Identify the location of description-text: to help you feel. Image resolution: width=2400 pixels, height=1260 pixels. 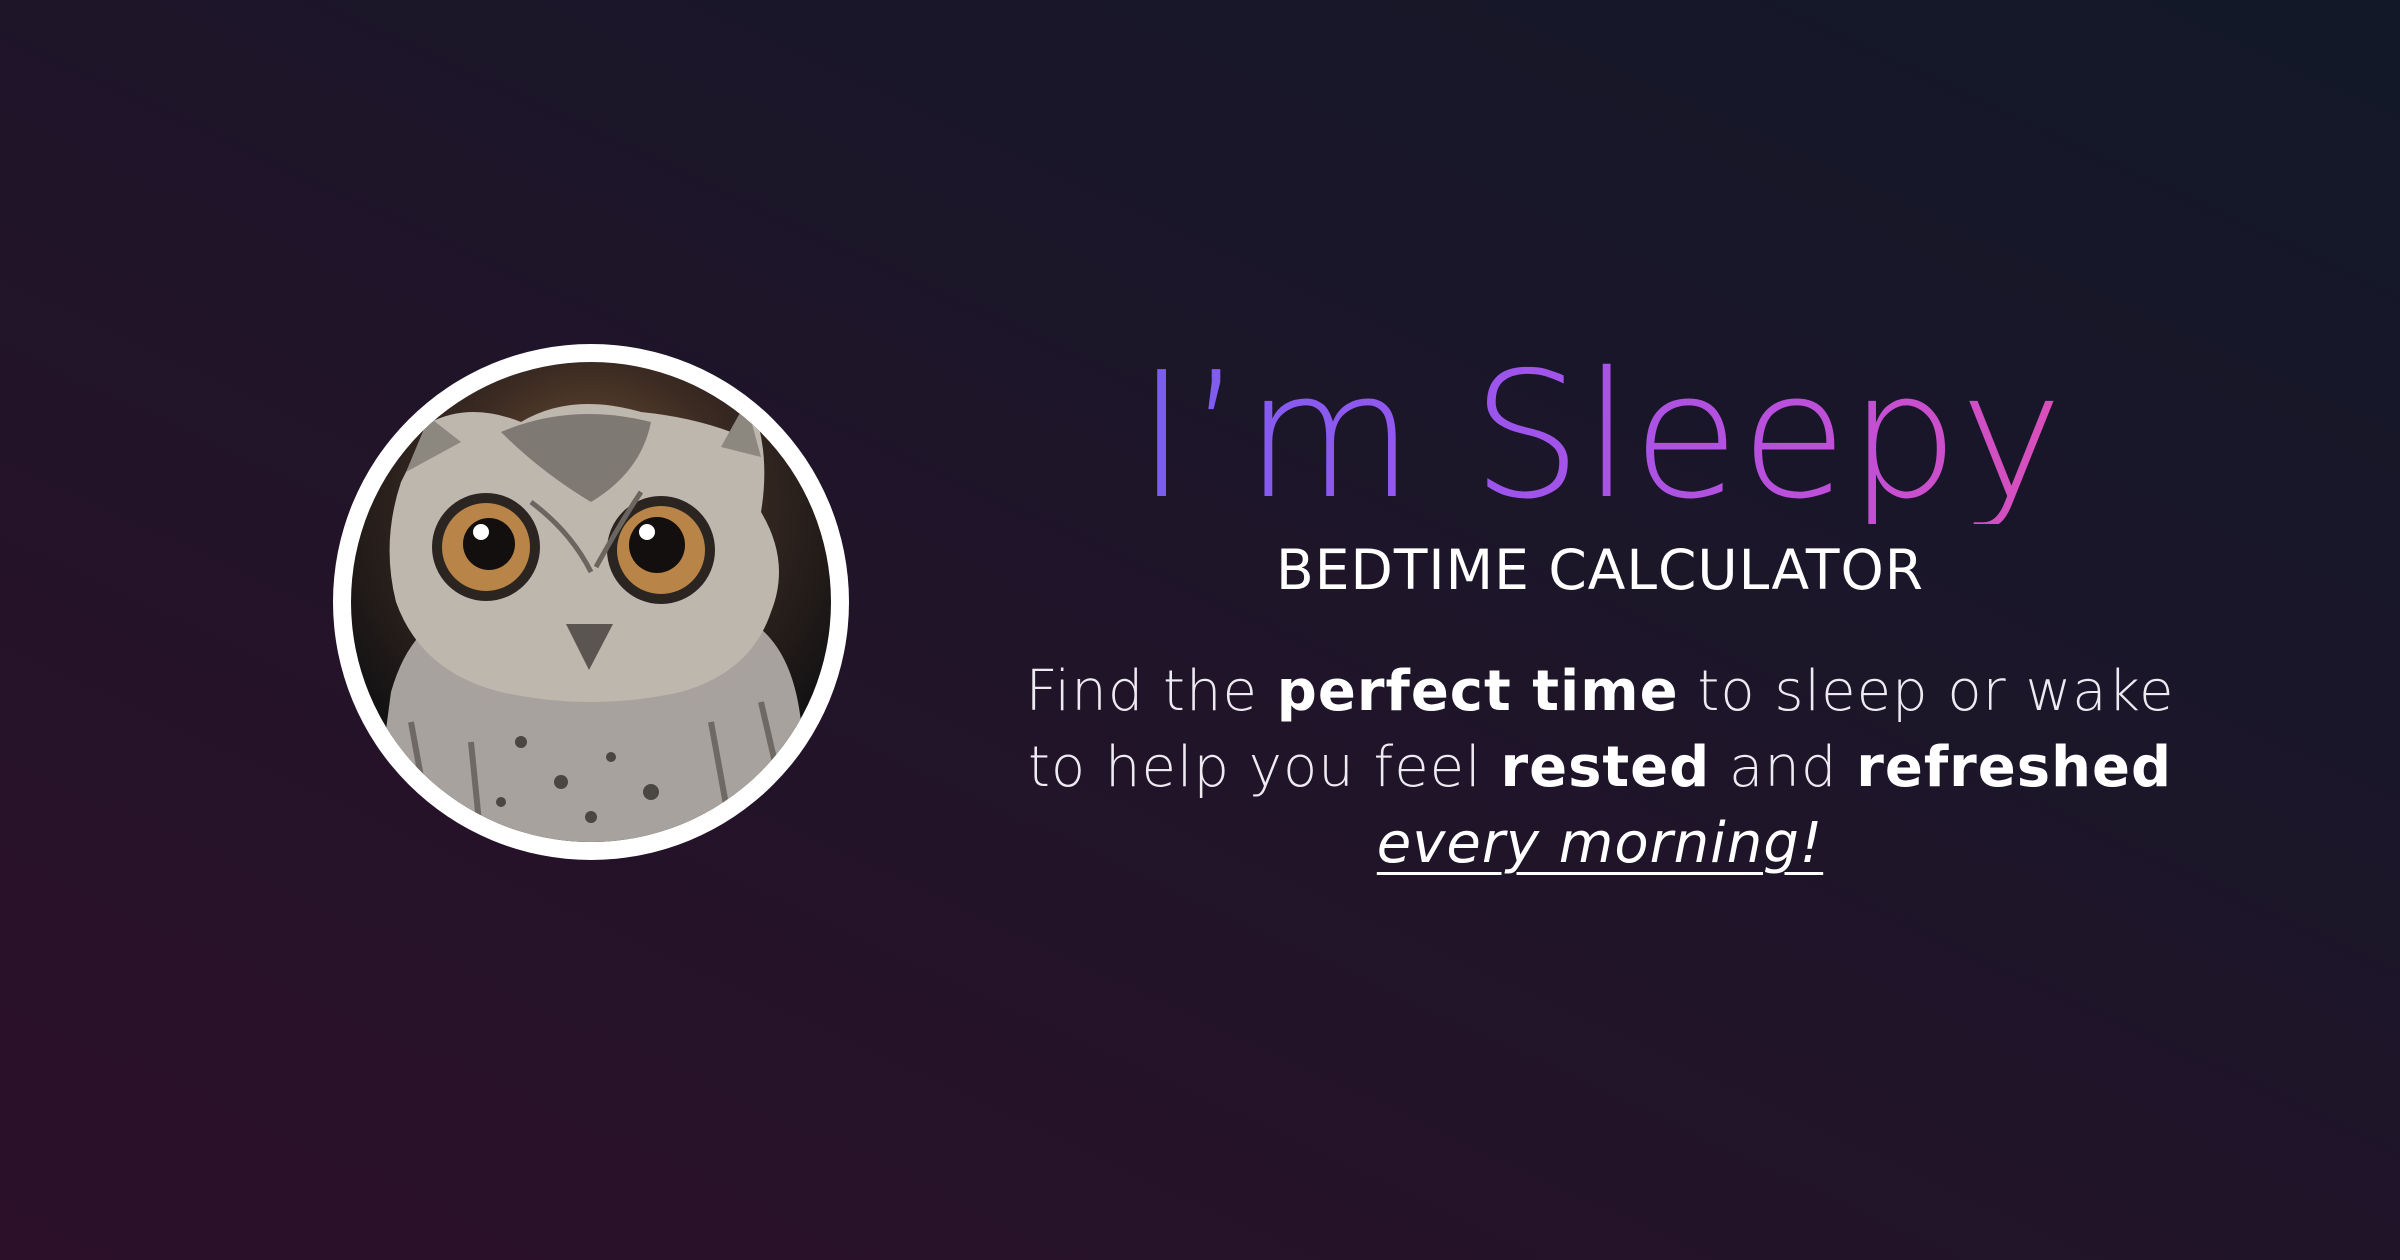
(1264, 767).